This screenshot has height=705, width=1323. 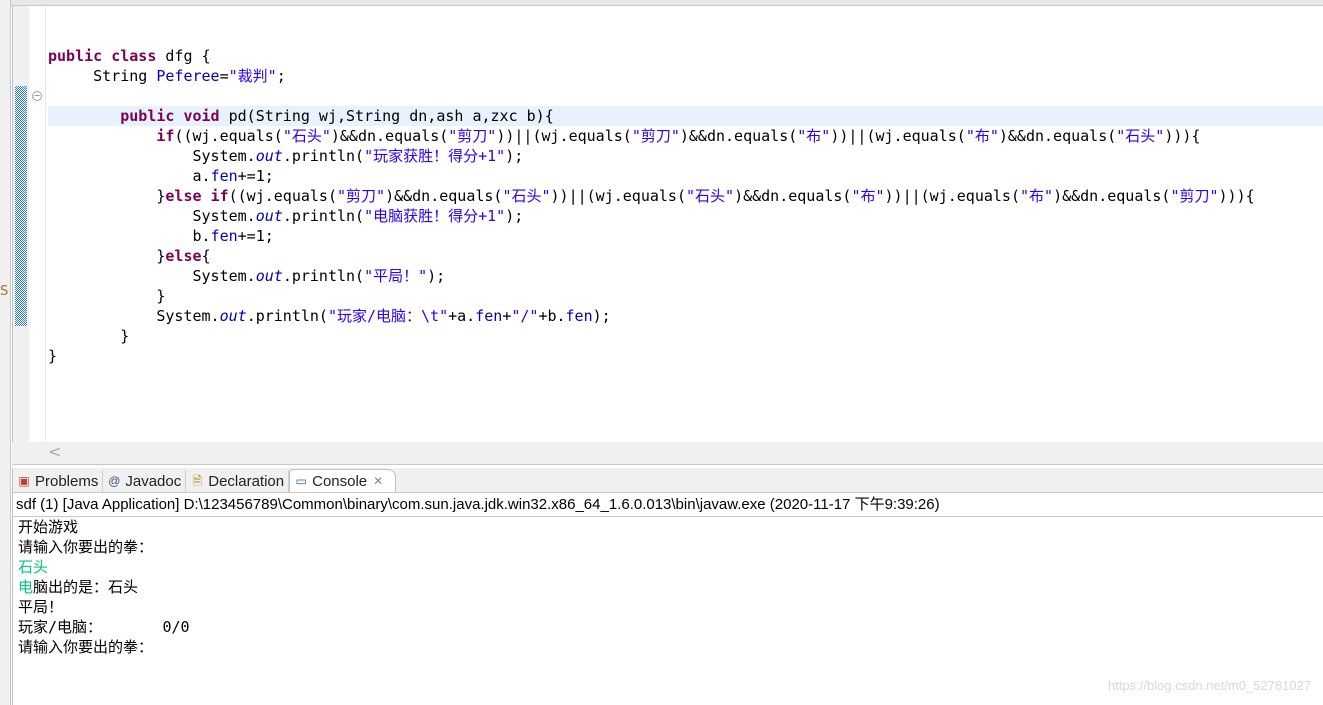 What do you see at coordinates (685, 276) in the screenshot?
I see `code-line: System.out.println("平局！");` at bounding box center [685, 276].